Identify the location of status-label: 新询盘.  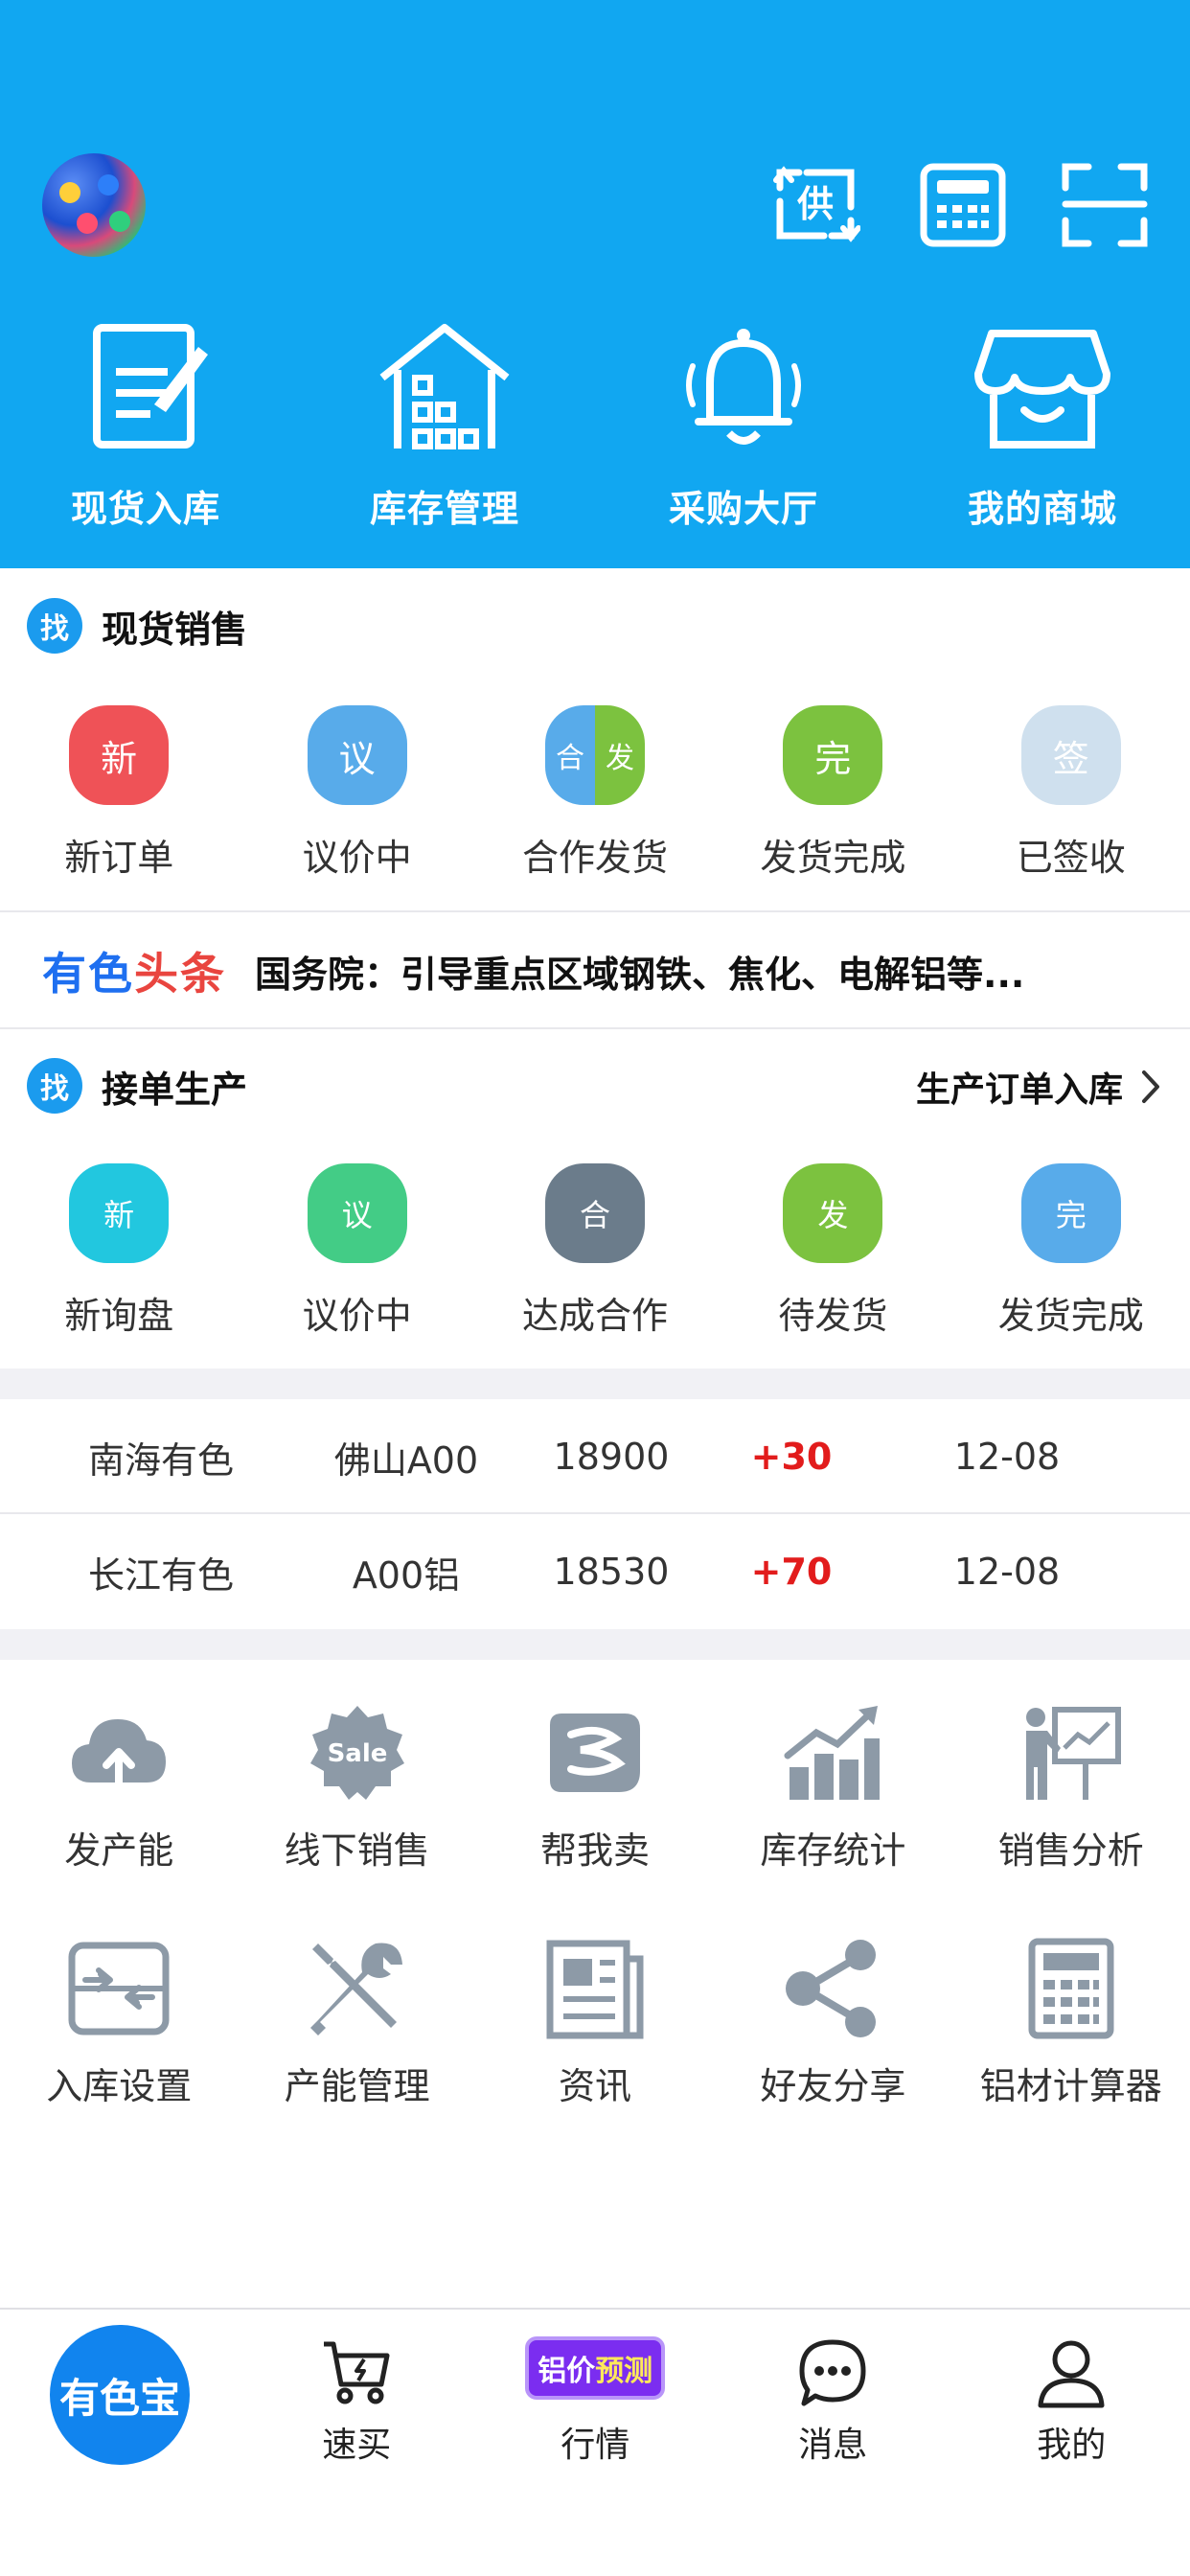
(119, 1316).